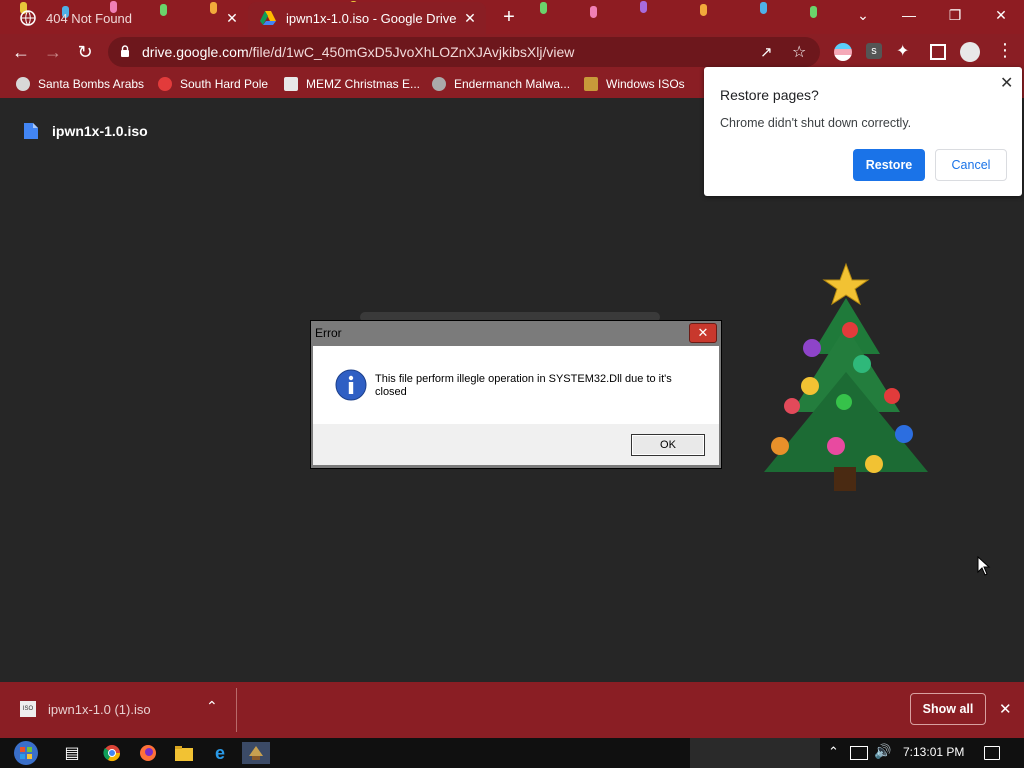 The width and height of the screenshot is (1024, 768). What do you see at coordinates (863, 15) in the screenshot?
I see `tab-search-button: ⌄` at bounding box center [863, 15].